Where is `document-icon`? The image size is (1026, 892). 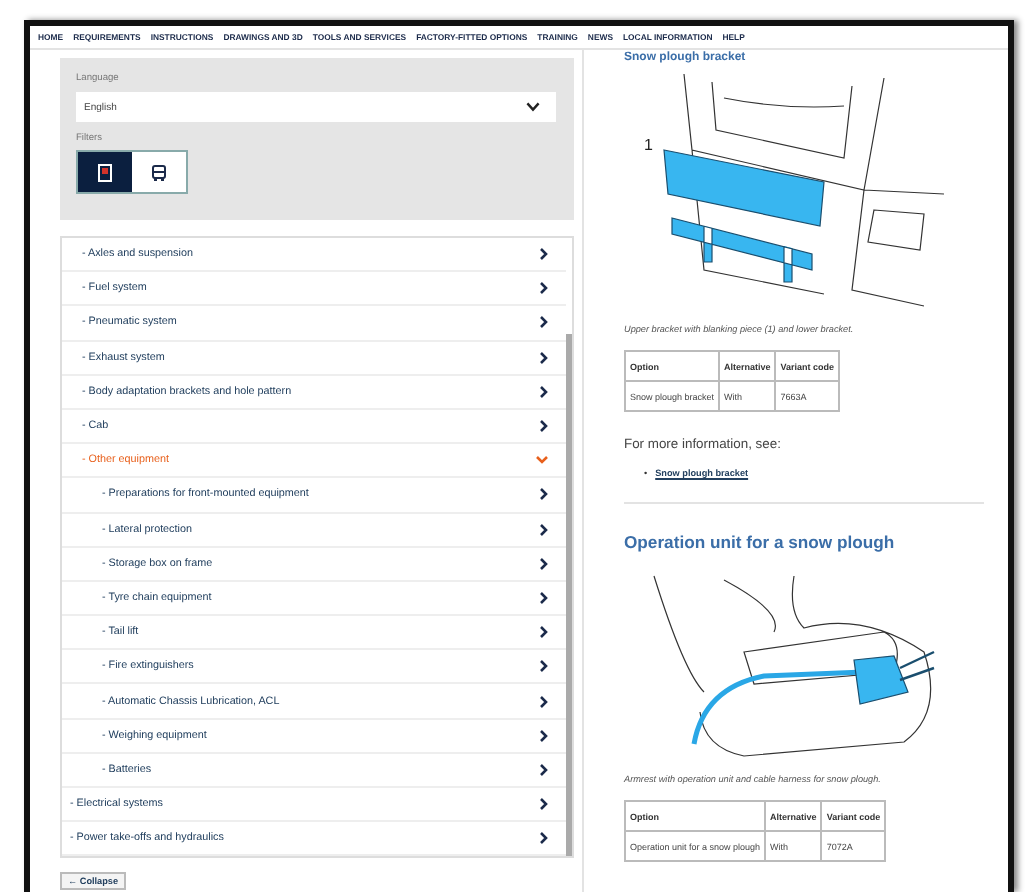 document-icon is located at coordinates (105, 172).